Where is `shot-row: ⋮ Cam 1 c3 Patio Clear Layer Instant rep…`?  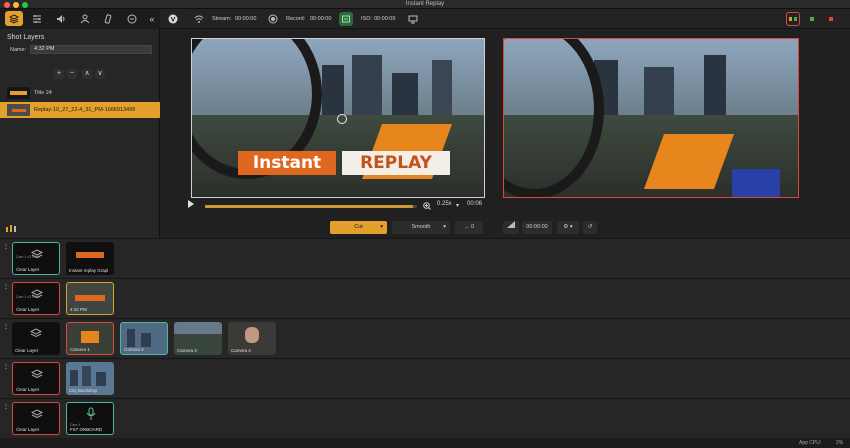
shot-row: ⋮ Cam 1 c3 Patio Clear Layer Instant rep… is located at coordinates (425, 258).